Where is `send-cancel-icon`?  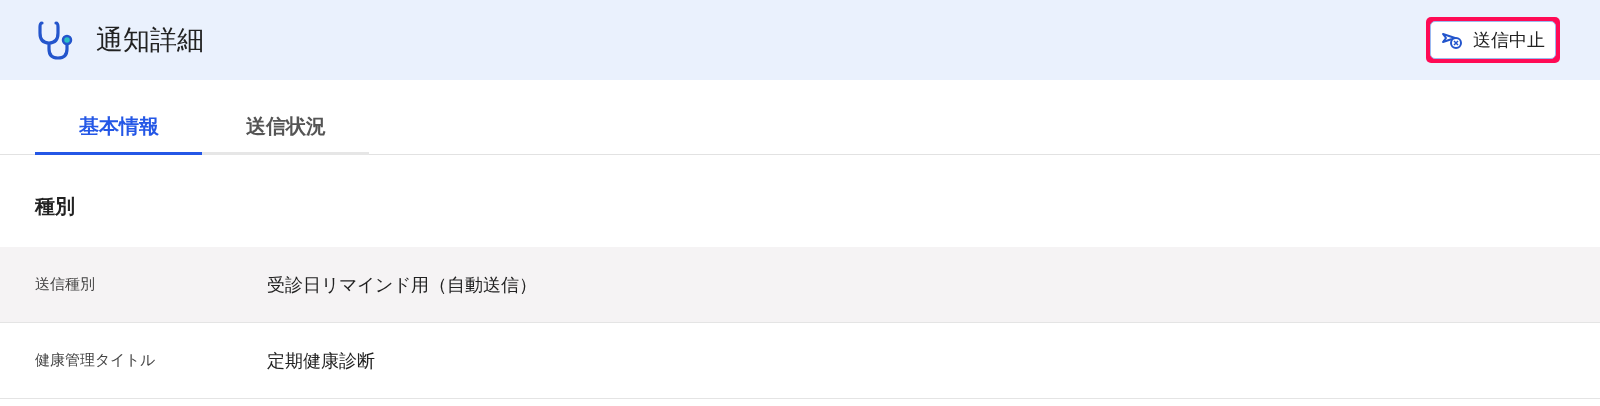 send-cancel-icon is located at coordinates (1452, 40).